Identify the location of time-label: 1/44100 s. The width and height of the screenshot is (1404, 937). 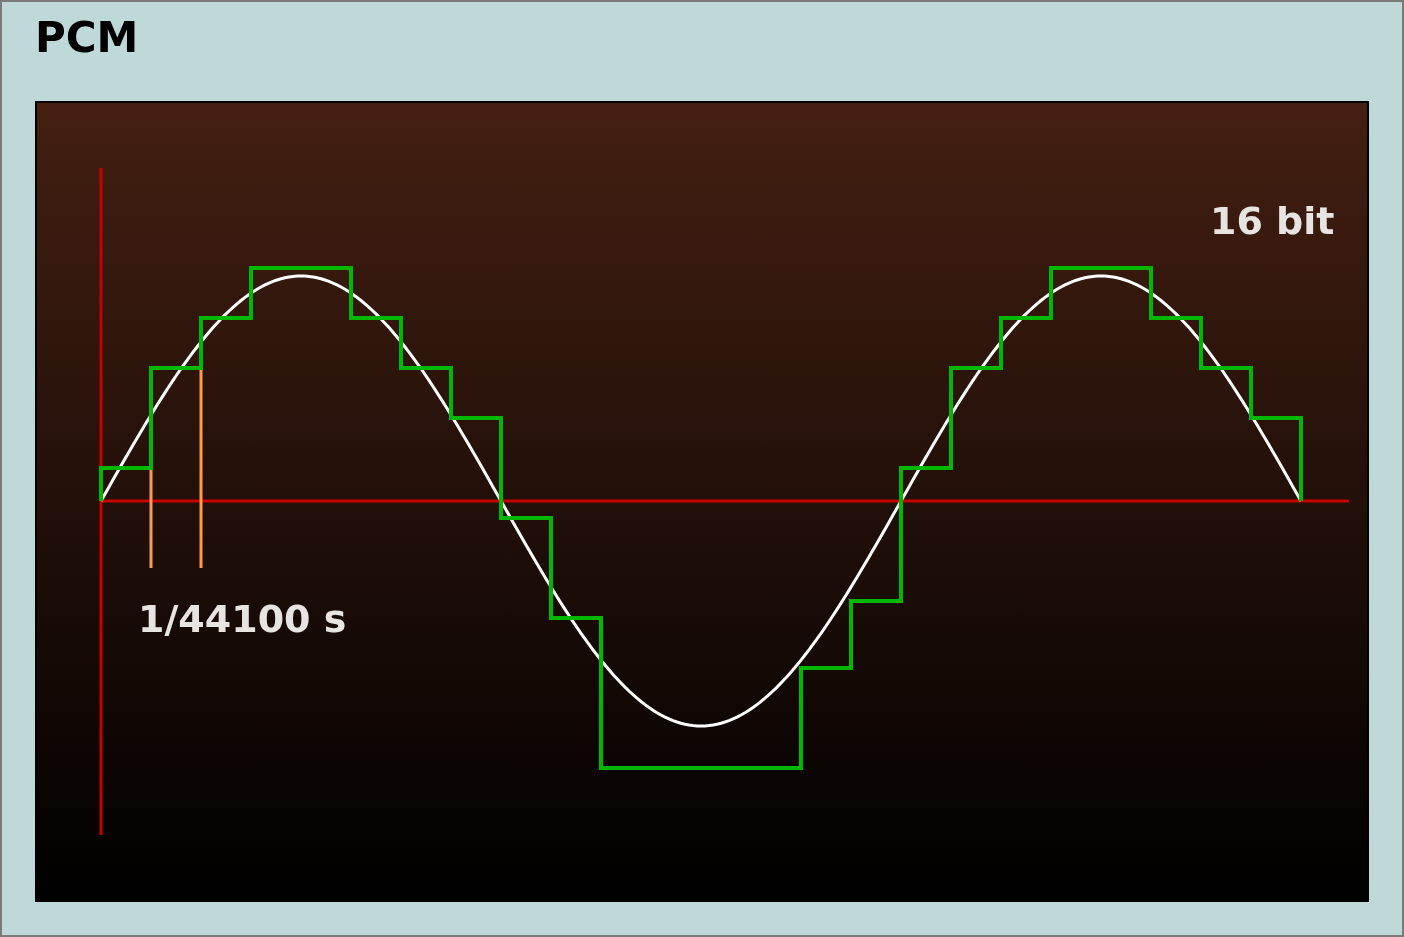
(242, 619).